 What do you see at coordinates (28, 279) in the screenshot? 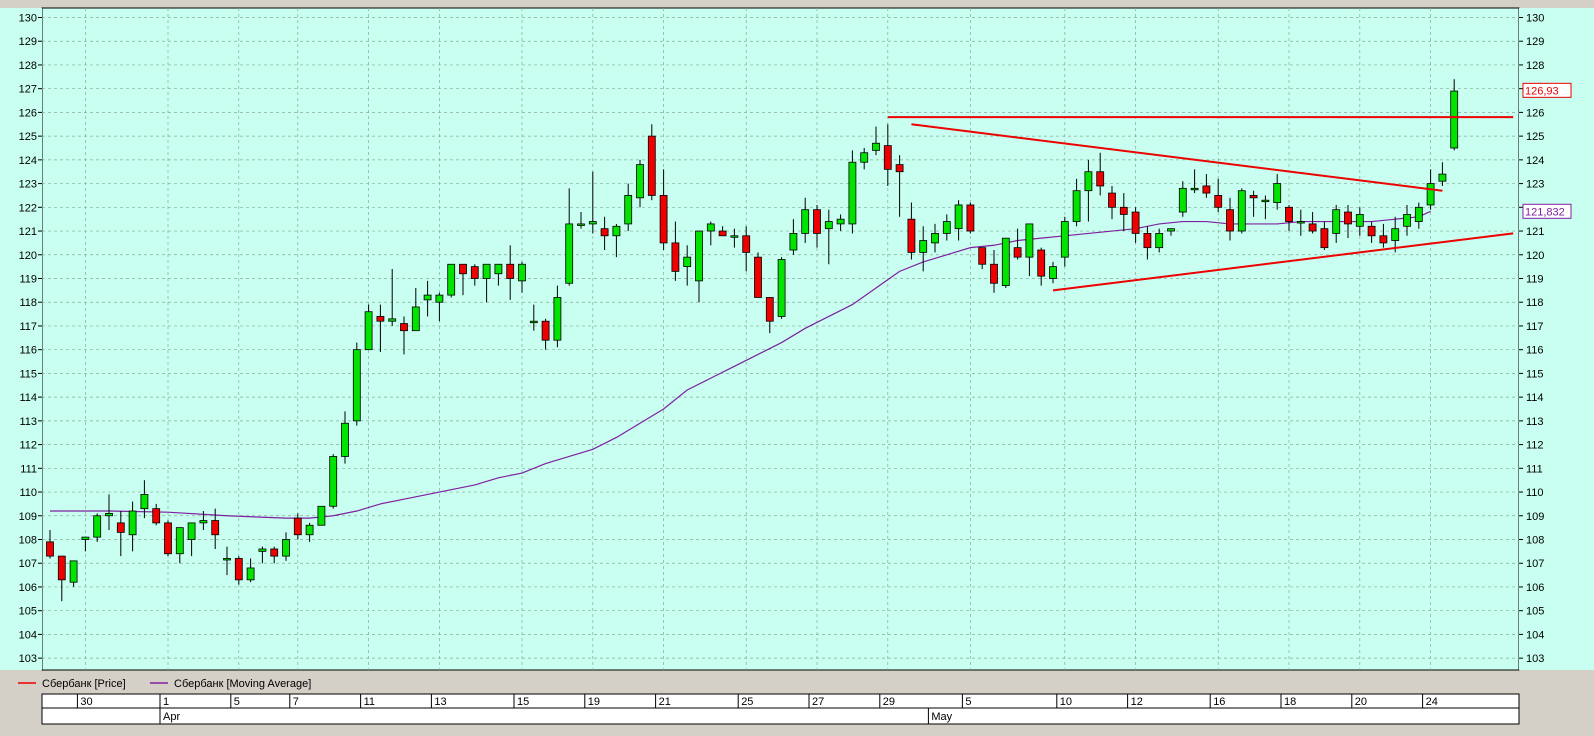
I see `y-tick-label-left: 119` at bounding box center [28, 279].